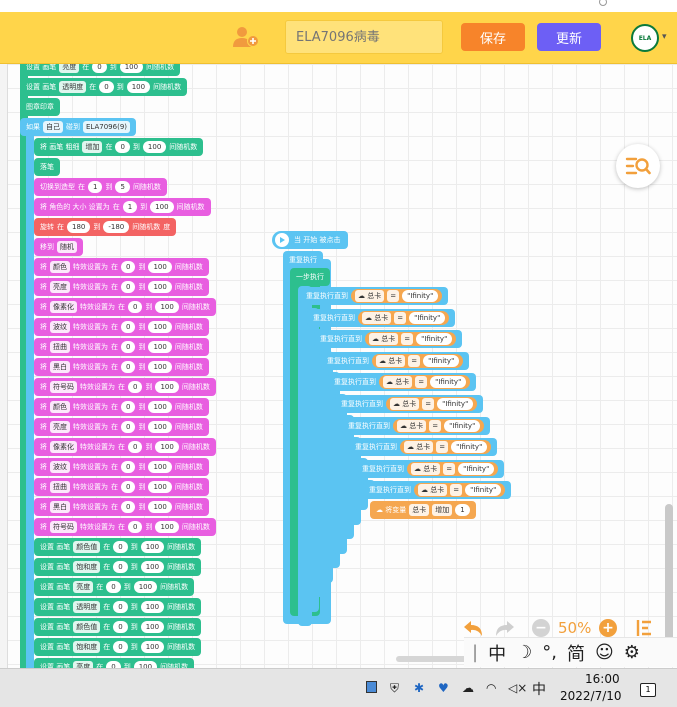 The image size is (677, 707). I want to click on set-effect-block: 将波纹 特效设置为在 0 到 100 间随机数, so click(121, 327).